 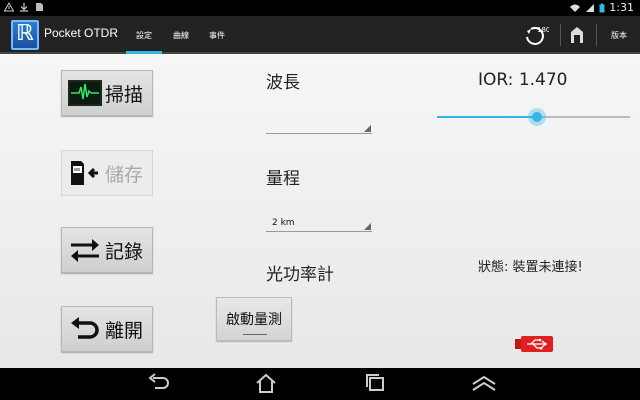 I want to click on document-icon, so click(x=577, y=35).